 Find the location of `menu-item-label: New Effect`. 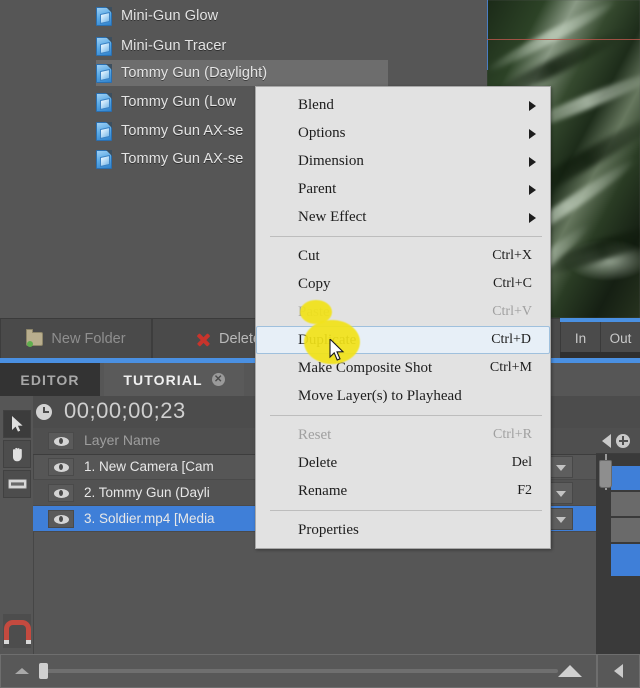

menu-item-label: New Effect is located at coordinates (332, 216).